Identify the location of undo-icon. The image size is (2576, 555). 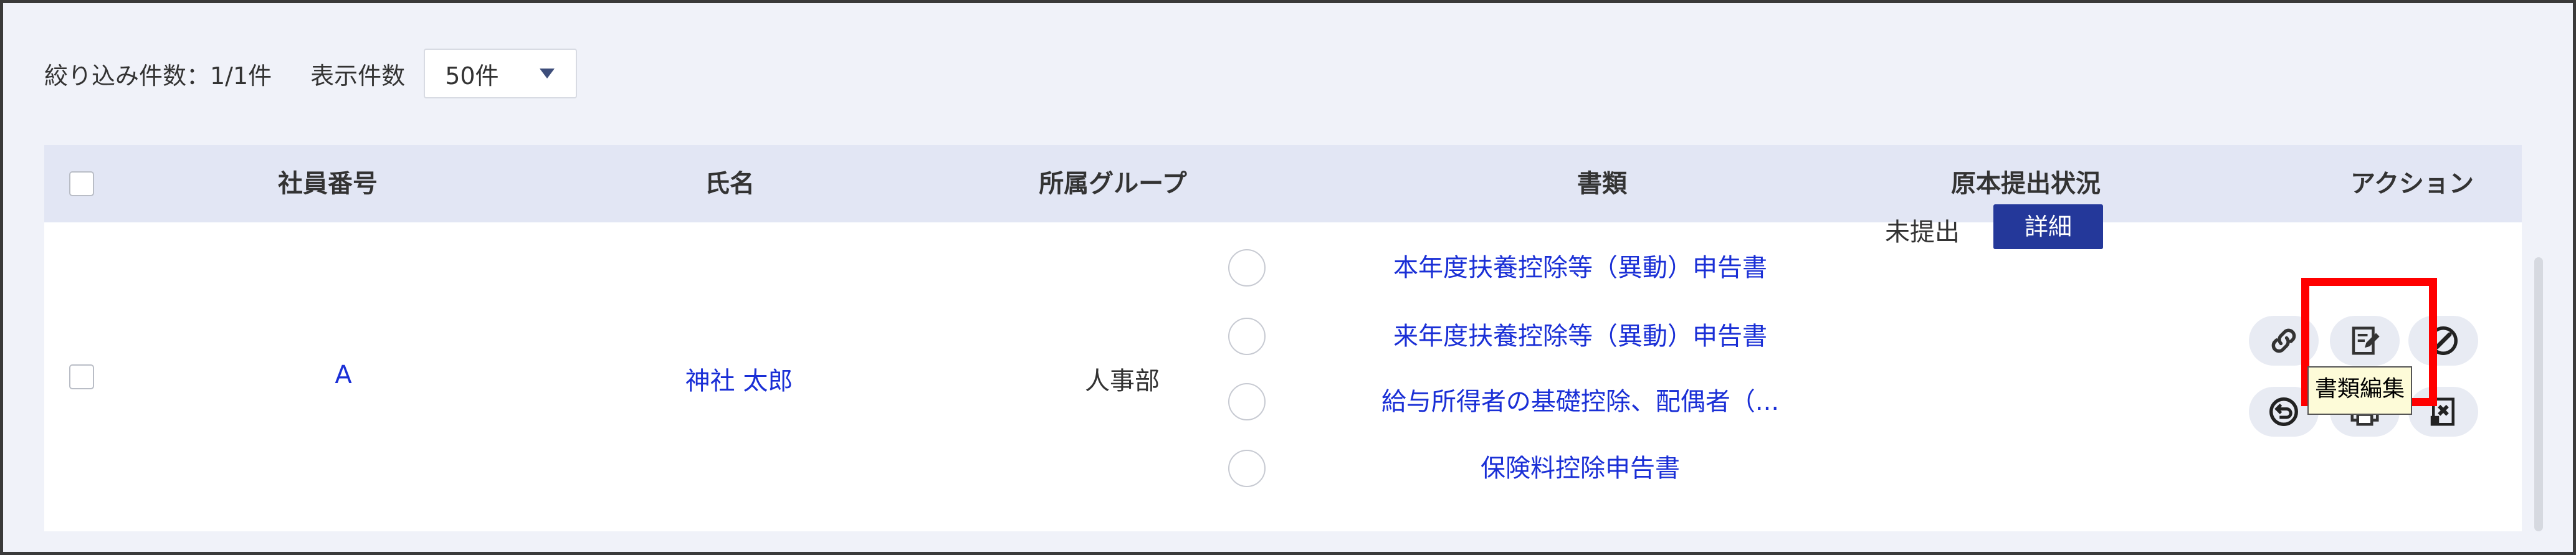
(2283, 412).